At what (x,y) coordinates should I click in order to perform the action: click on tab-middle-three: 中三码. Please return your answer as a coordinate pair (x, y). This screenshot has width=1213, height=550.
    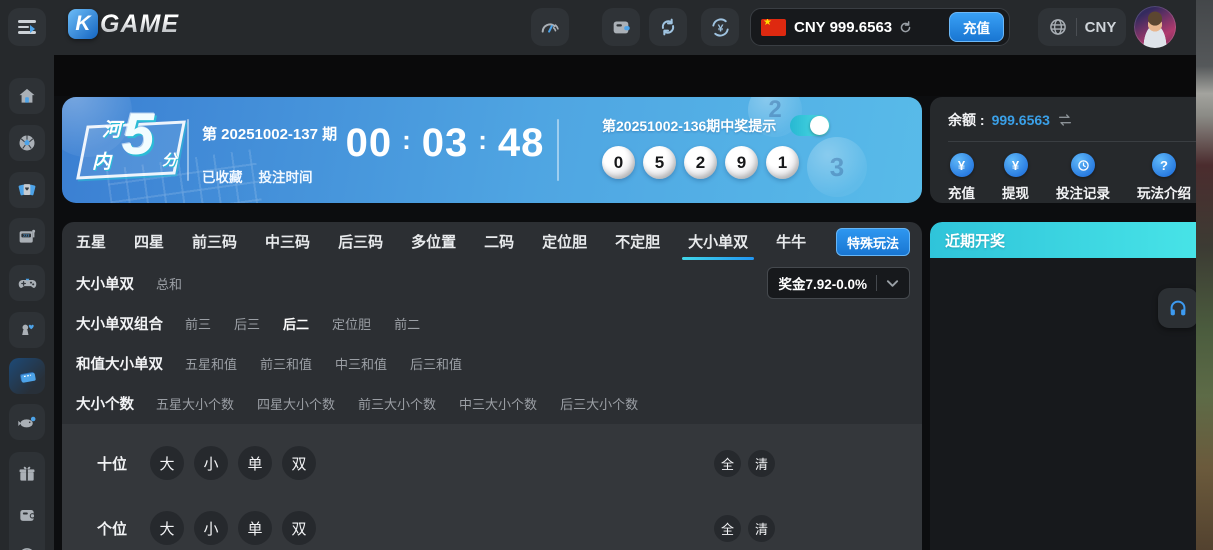
    Looking at the image, I should click on (287, 241).